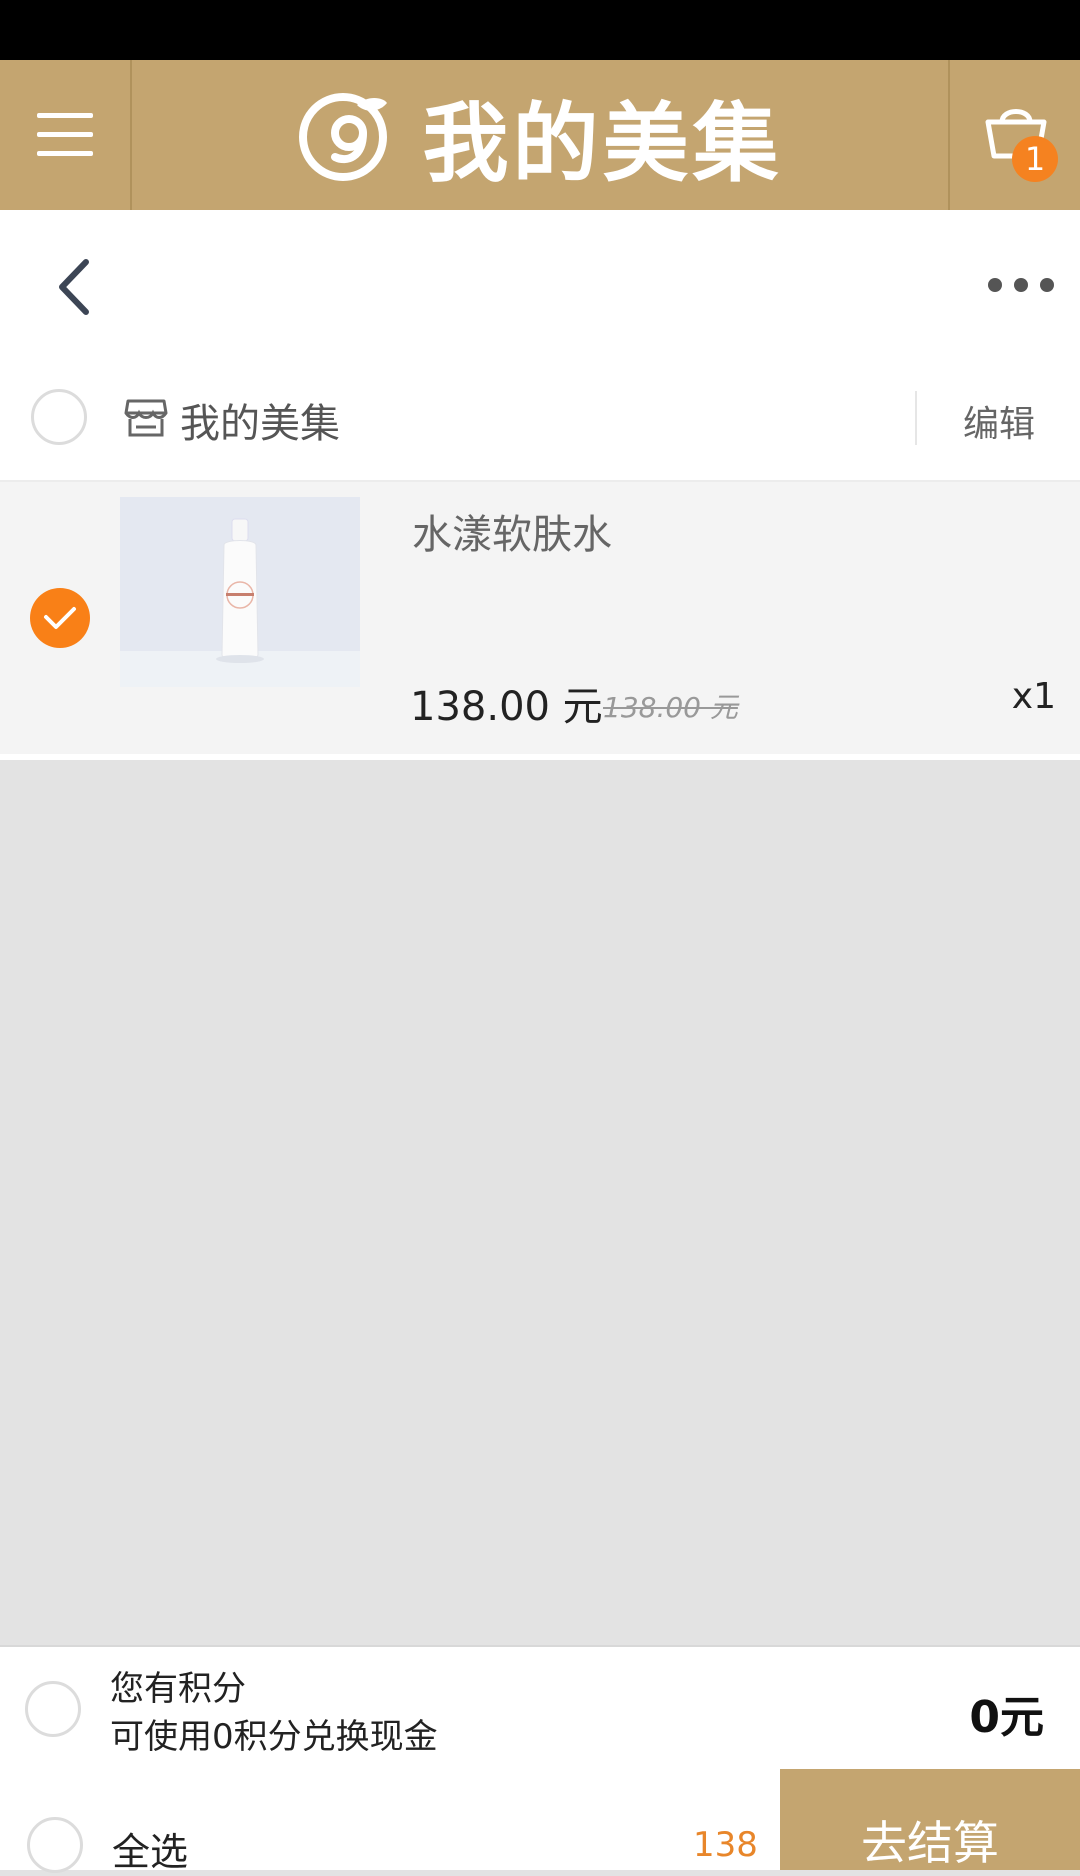 The image size is (1080, 1876). I want to click on cart-count-badge: 1, so click(1035, 159).